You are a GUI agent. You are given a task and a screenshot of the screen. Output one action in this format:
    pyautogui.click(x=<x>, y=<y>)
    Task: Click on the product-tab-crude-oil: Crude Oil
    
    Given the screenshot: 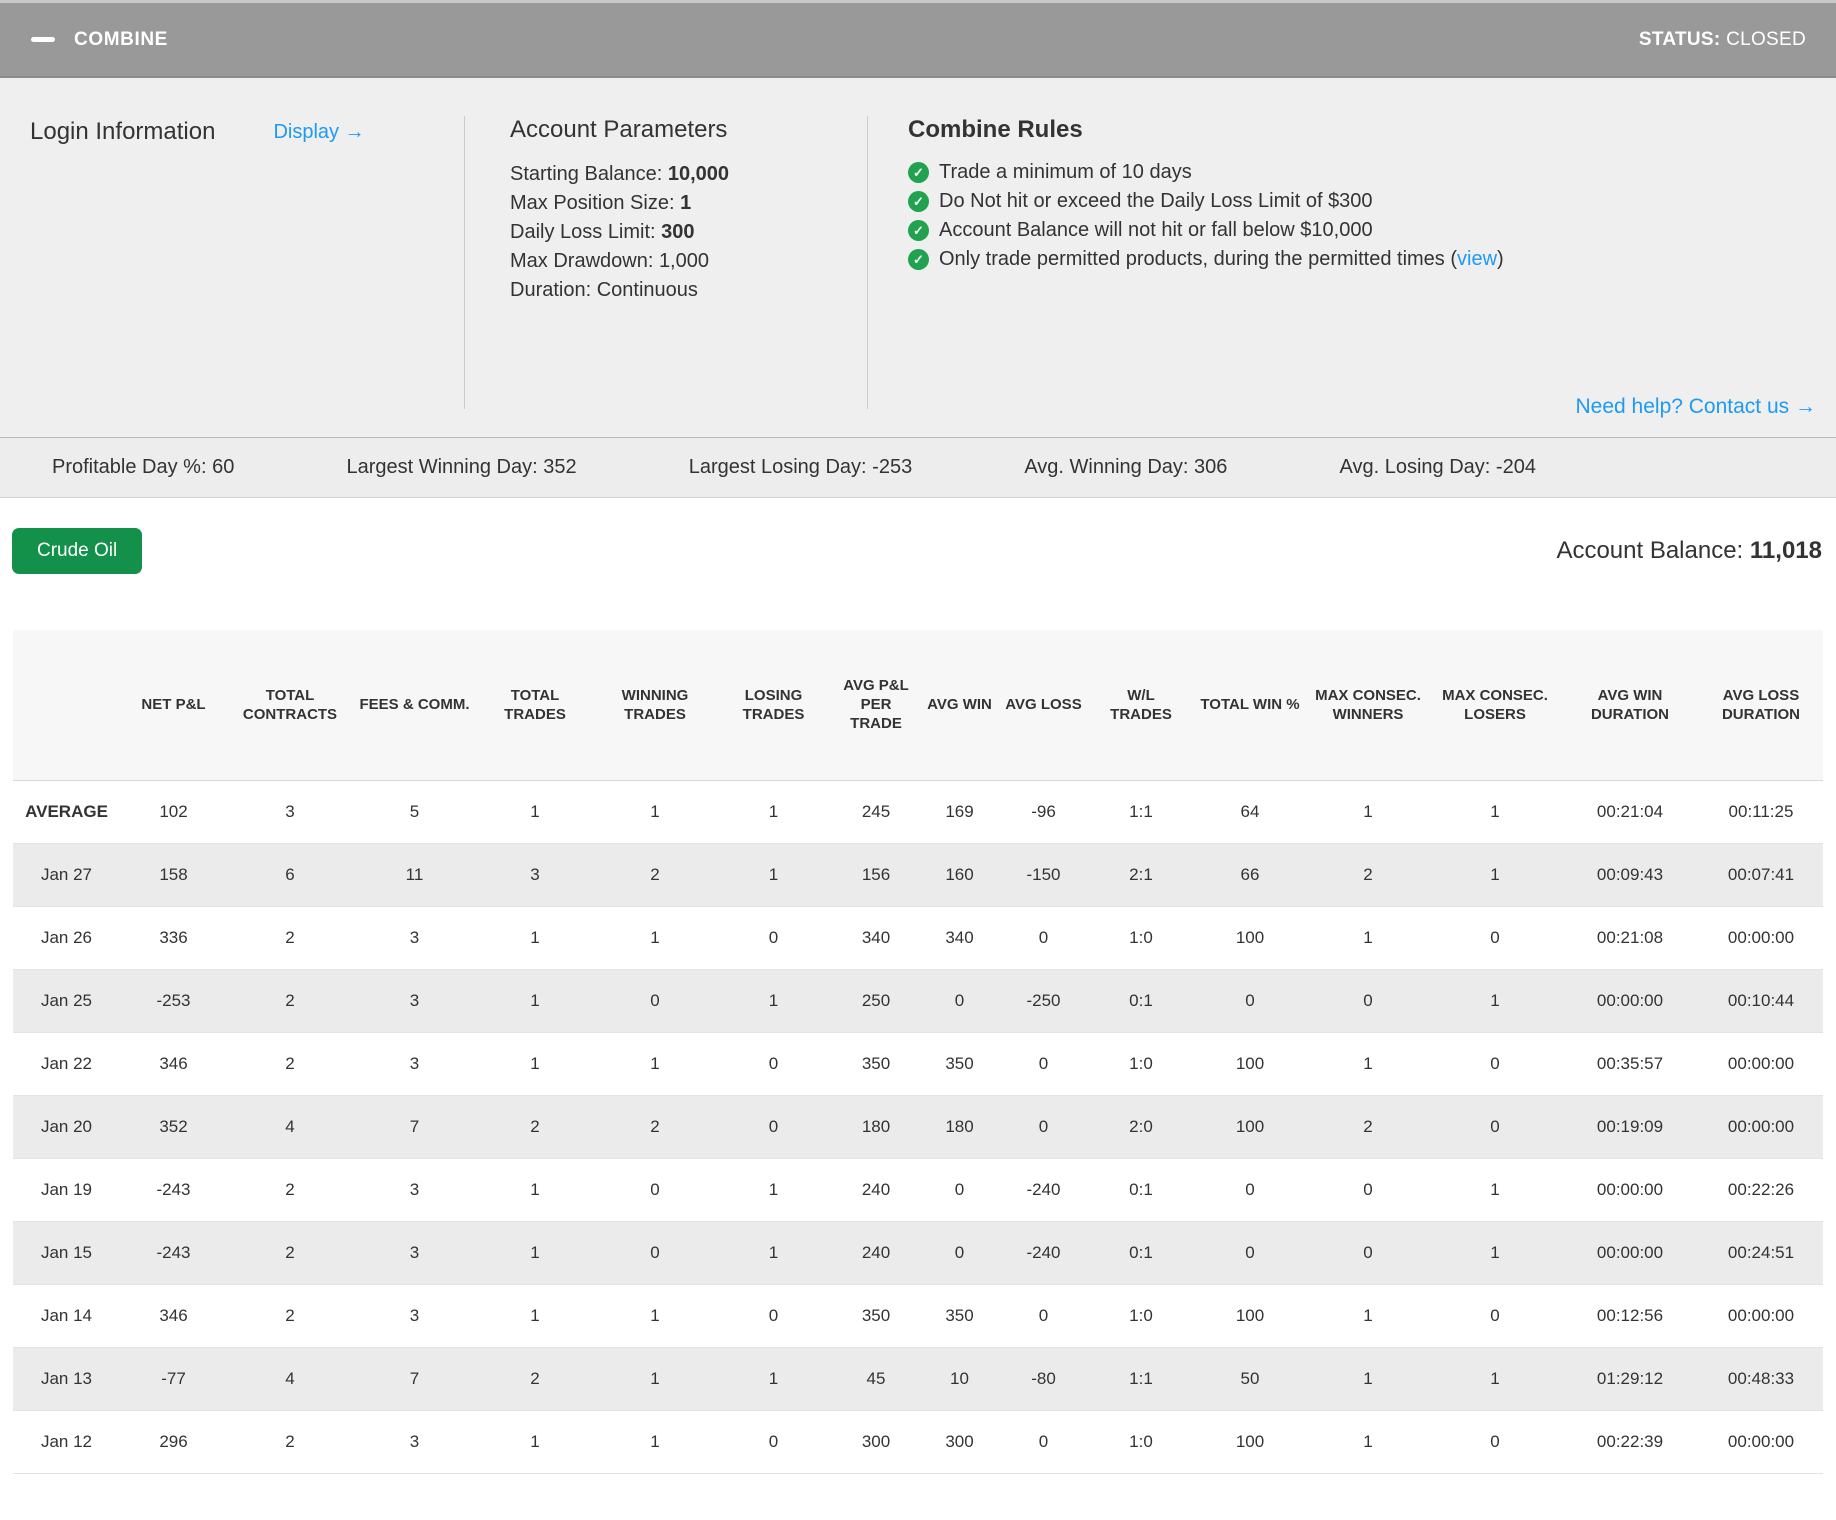 What is the action you would take?
    pyautogui.click(x=77, y=551)
    